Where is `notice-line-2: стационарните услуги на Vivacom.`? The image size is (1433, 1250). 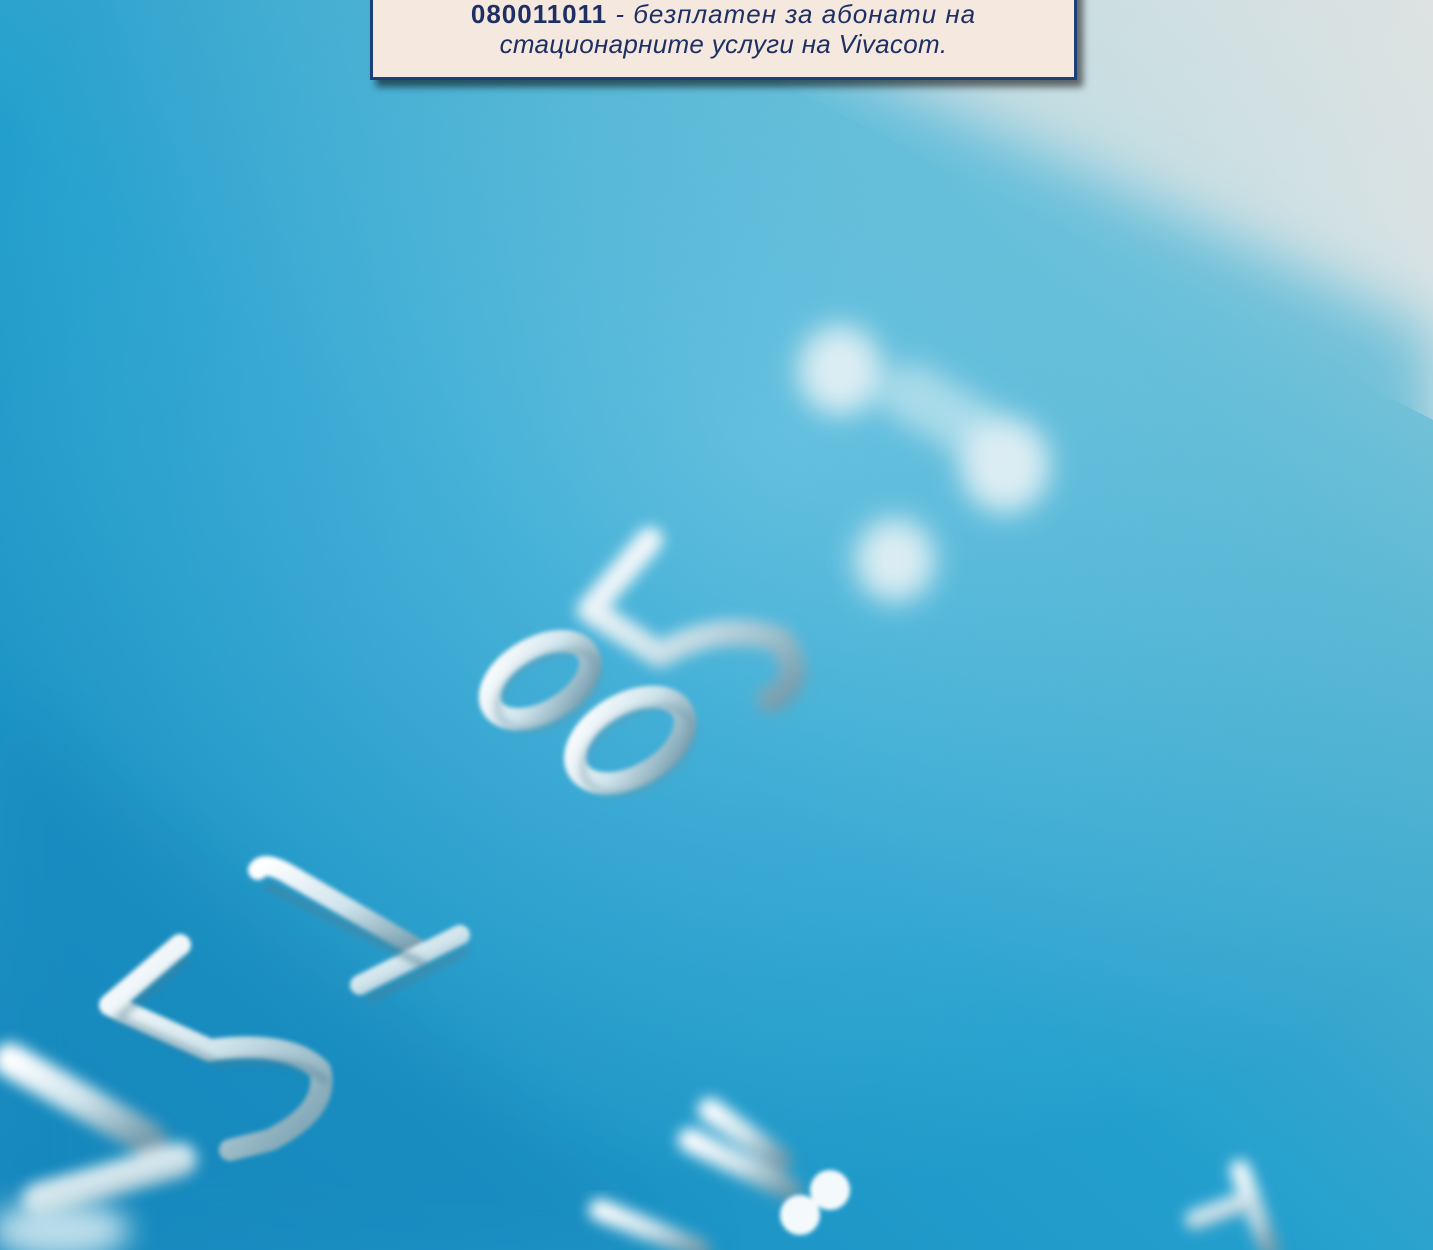
notice-line-2: стационарните услуги на Vivacom. is located at coordinates (723, 44).